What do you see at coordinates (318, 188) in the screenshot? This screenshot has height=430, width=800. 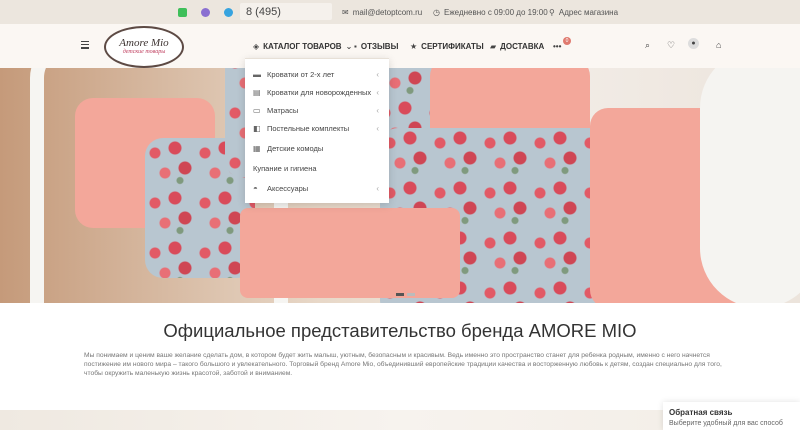 I see `menu-item-accessories: ◓ Аксессуары ‹` at bounding box center [318, 188].